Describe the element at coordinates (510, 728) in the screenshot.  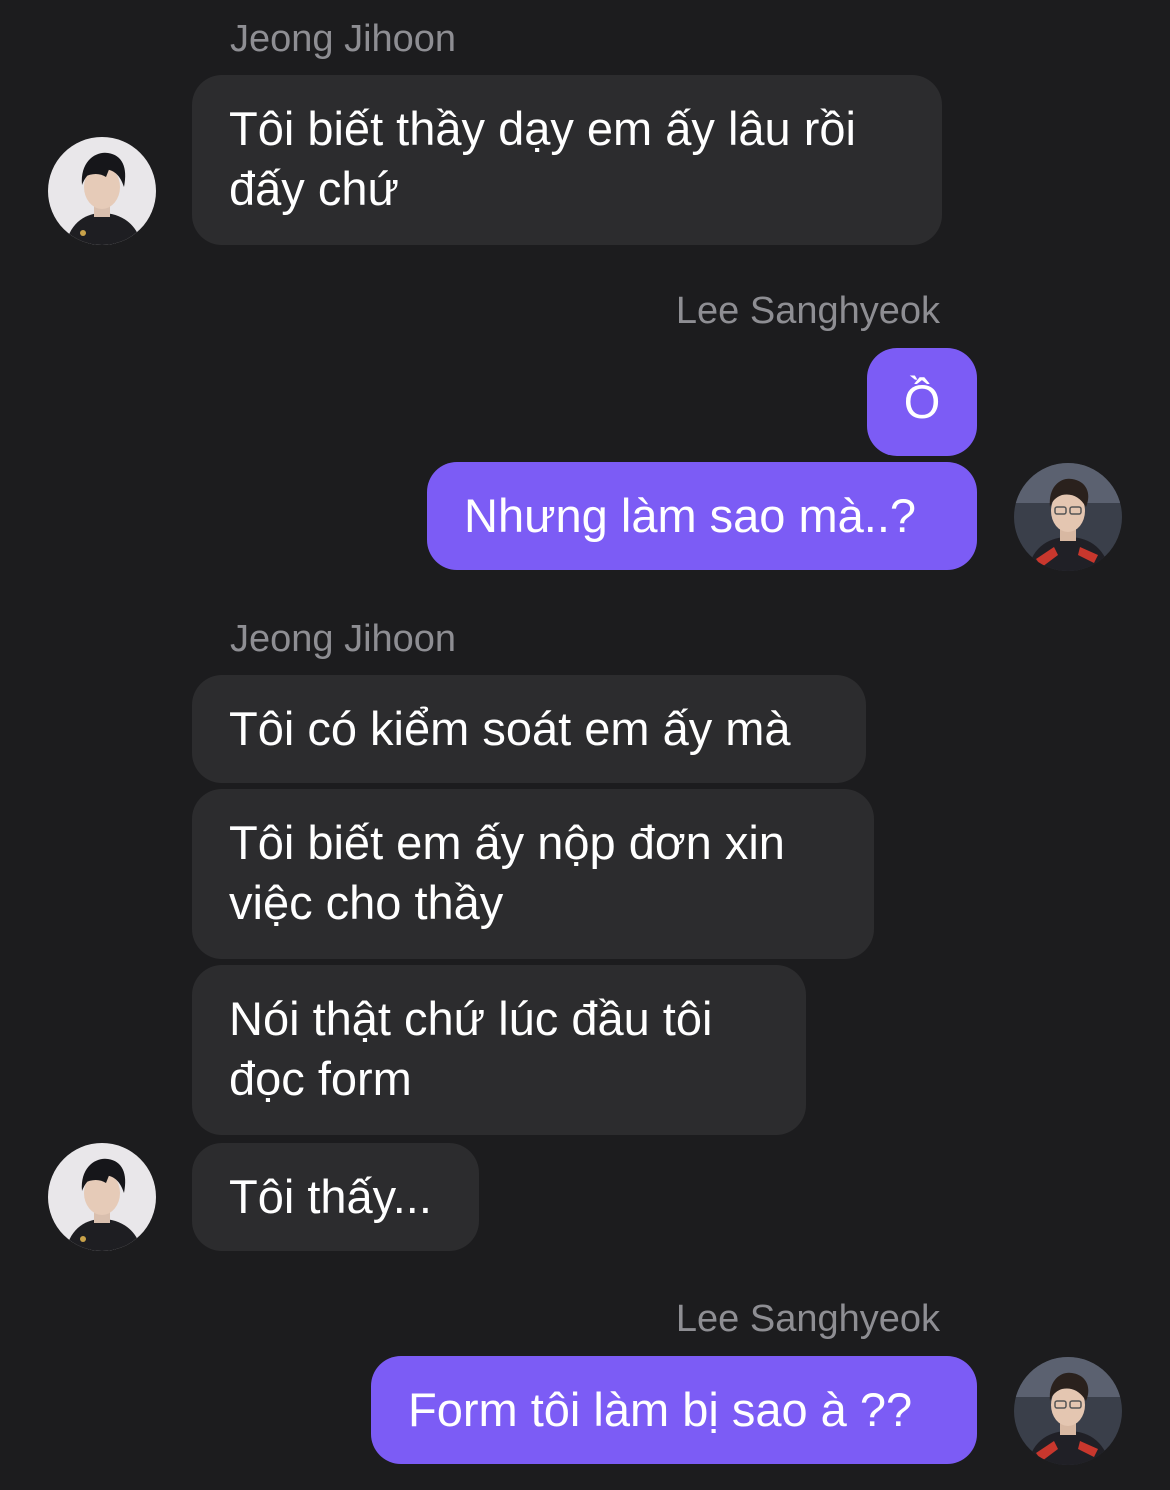
I see `message-text: Tôi có kiểm soát em ấy mà` at that location.